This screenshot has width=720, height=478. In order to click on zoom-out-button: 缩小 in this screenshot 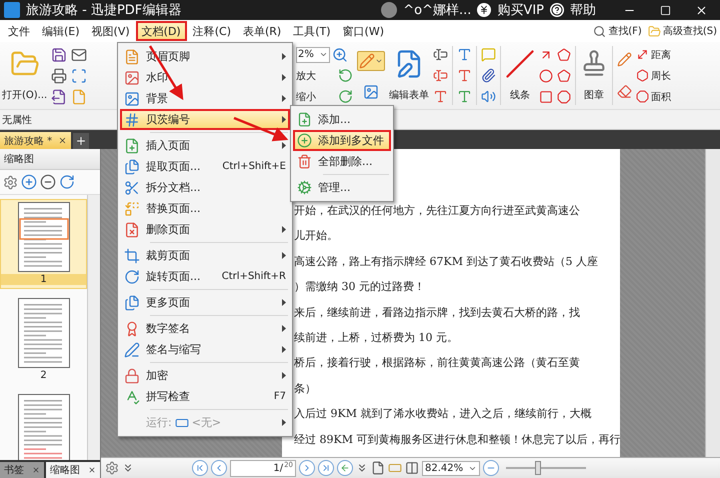, I will do `click(306, 97)`.